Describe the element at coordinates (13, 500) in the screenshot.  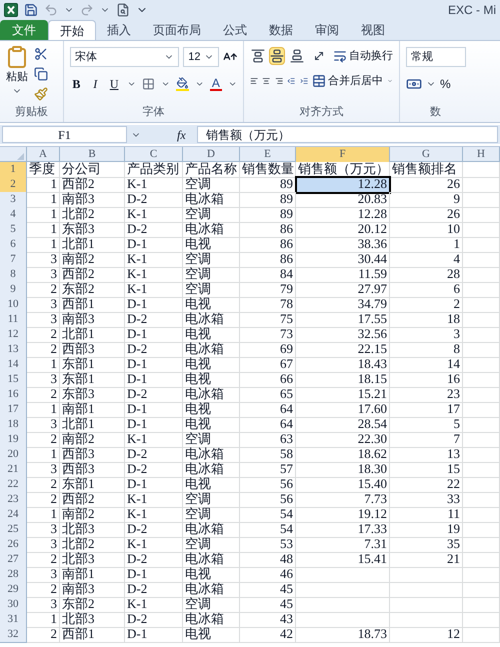
I see `row-header: 23` at that location.